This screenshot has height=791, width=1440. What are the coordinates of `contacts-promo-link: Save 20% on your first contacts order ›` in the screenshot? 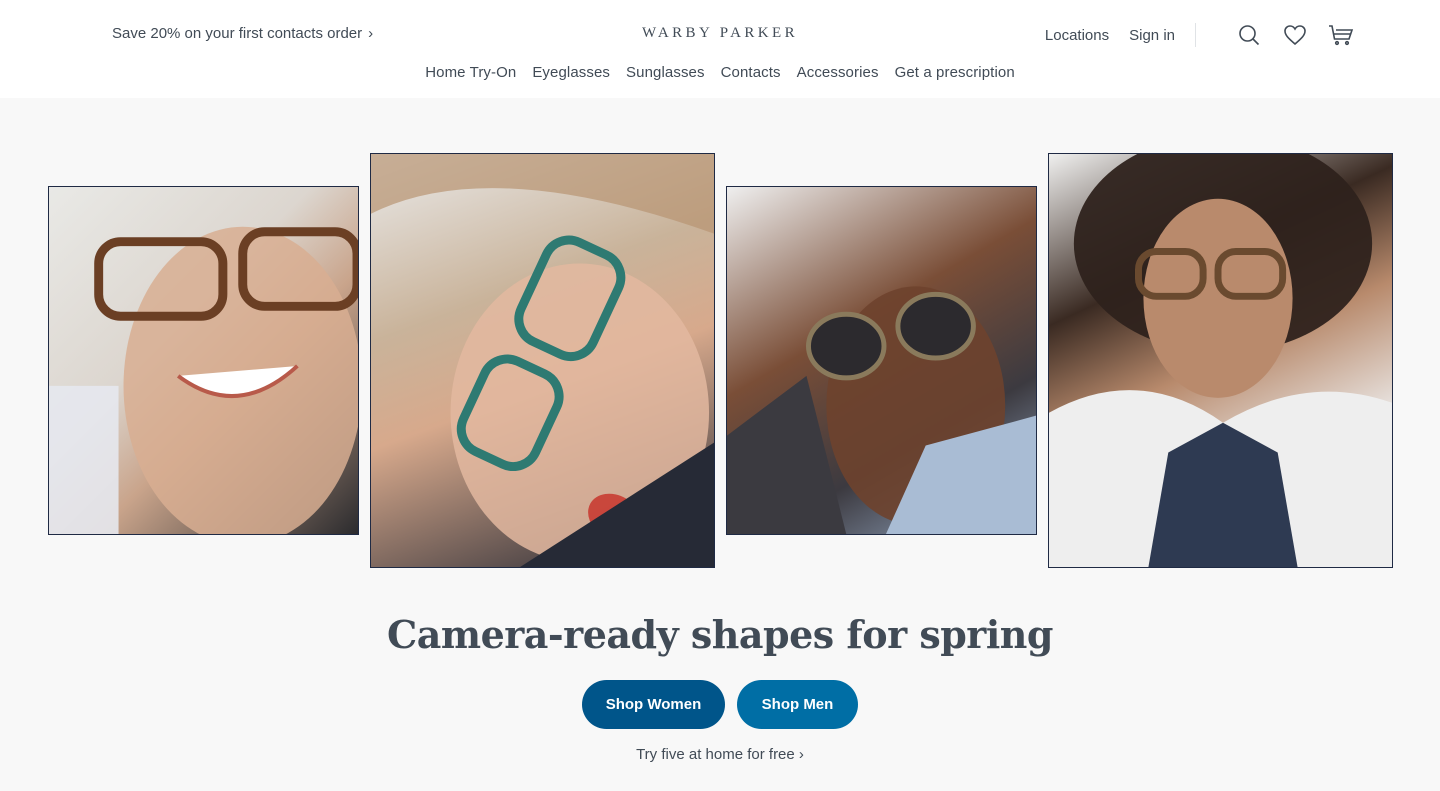 It's located at (242, 33).